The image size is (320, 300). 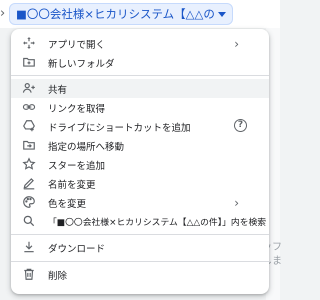 What do you see at coordinates (86, 147) in the screenshot?
I see `menu-item-label: 指定の場所へ移動` at bounding box center [86, 147].